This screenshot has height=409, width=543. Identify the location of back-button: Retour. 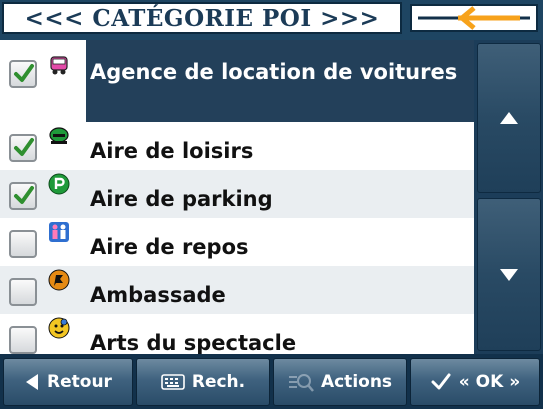
(68, 382).